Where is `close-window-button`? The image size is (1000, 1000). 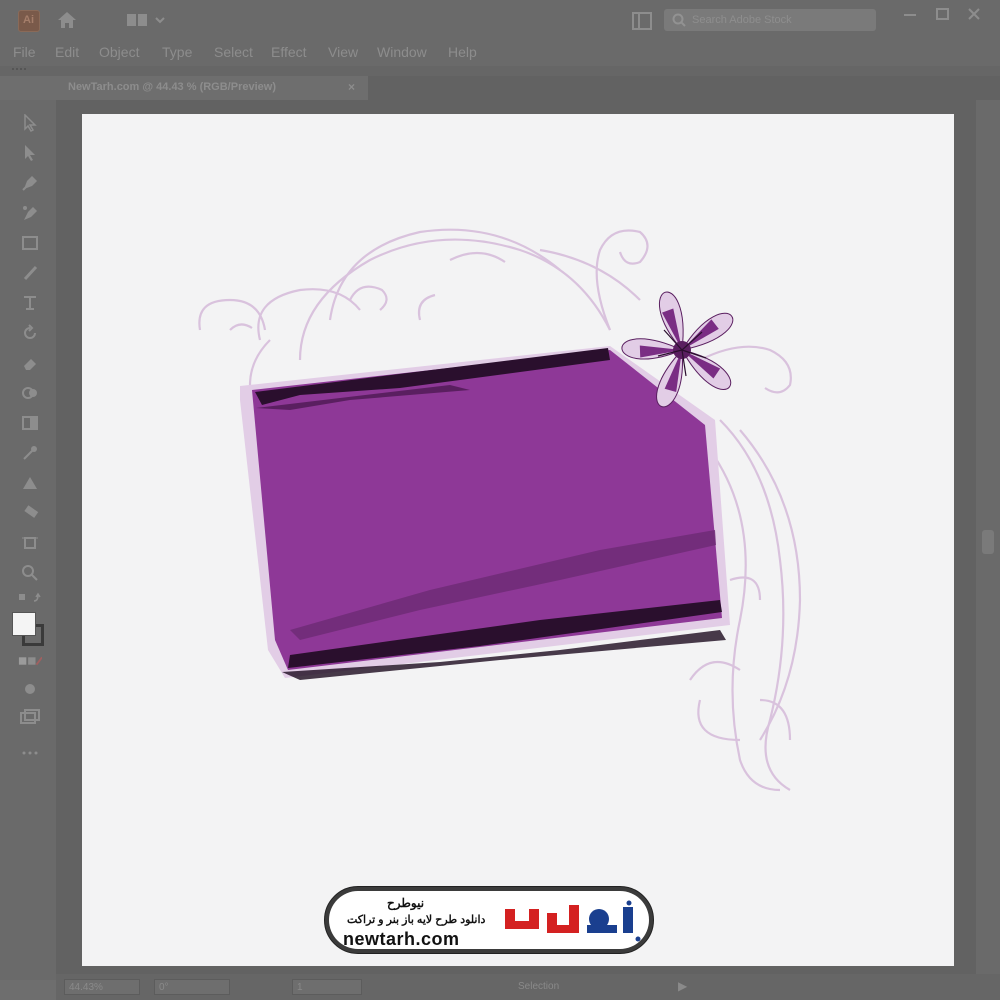 close-window-button is located at coordinates (974, 15).